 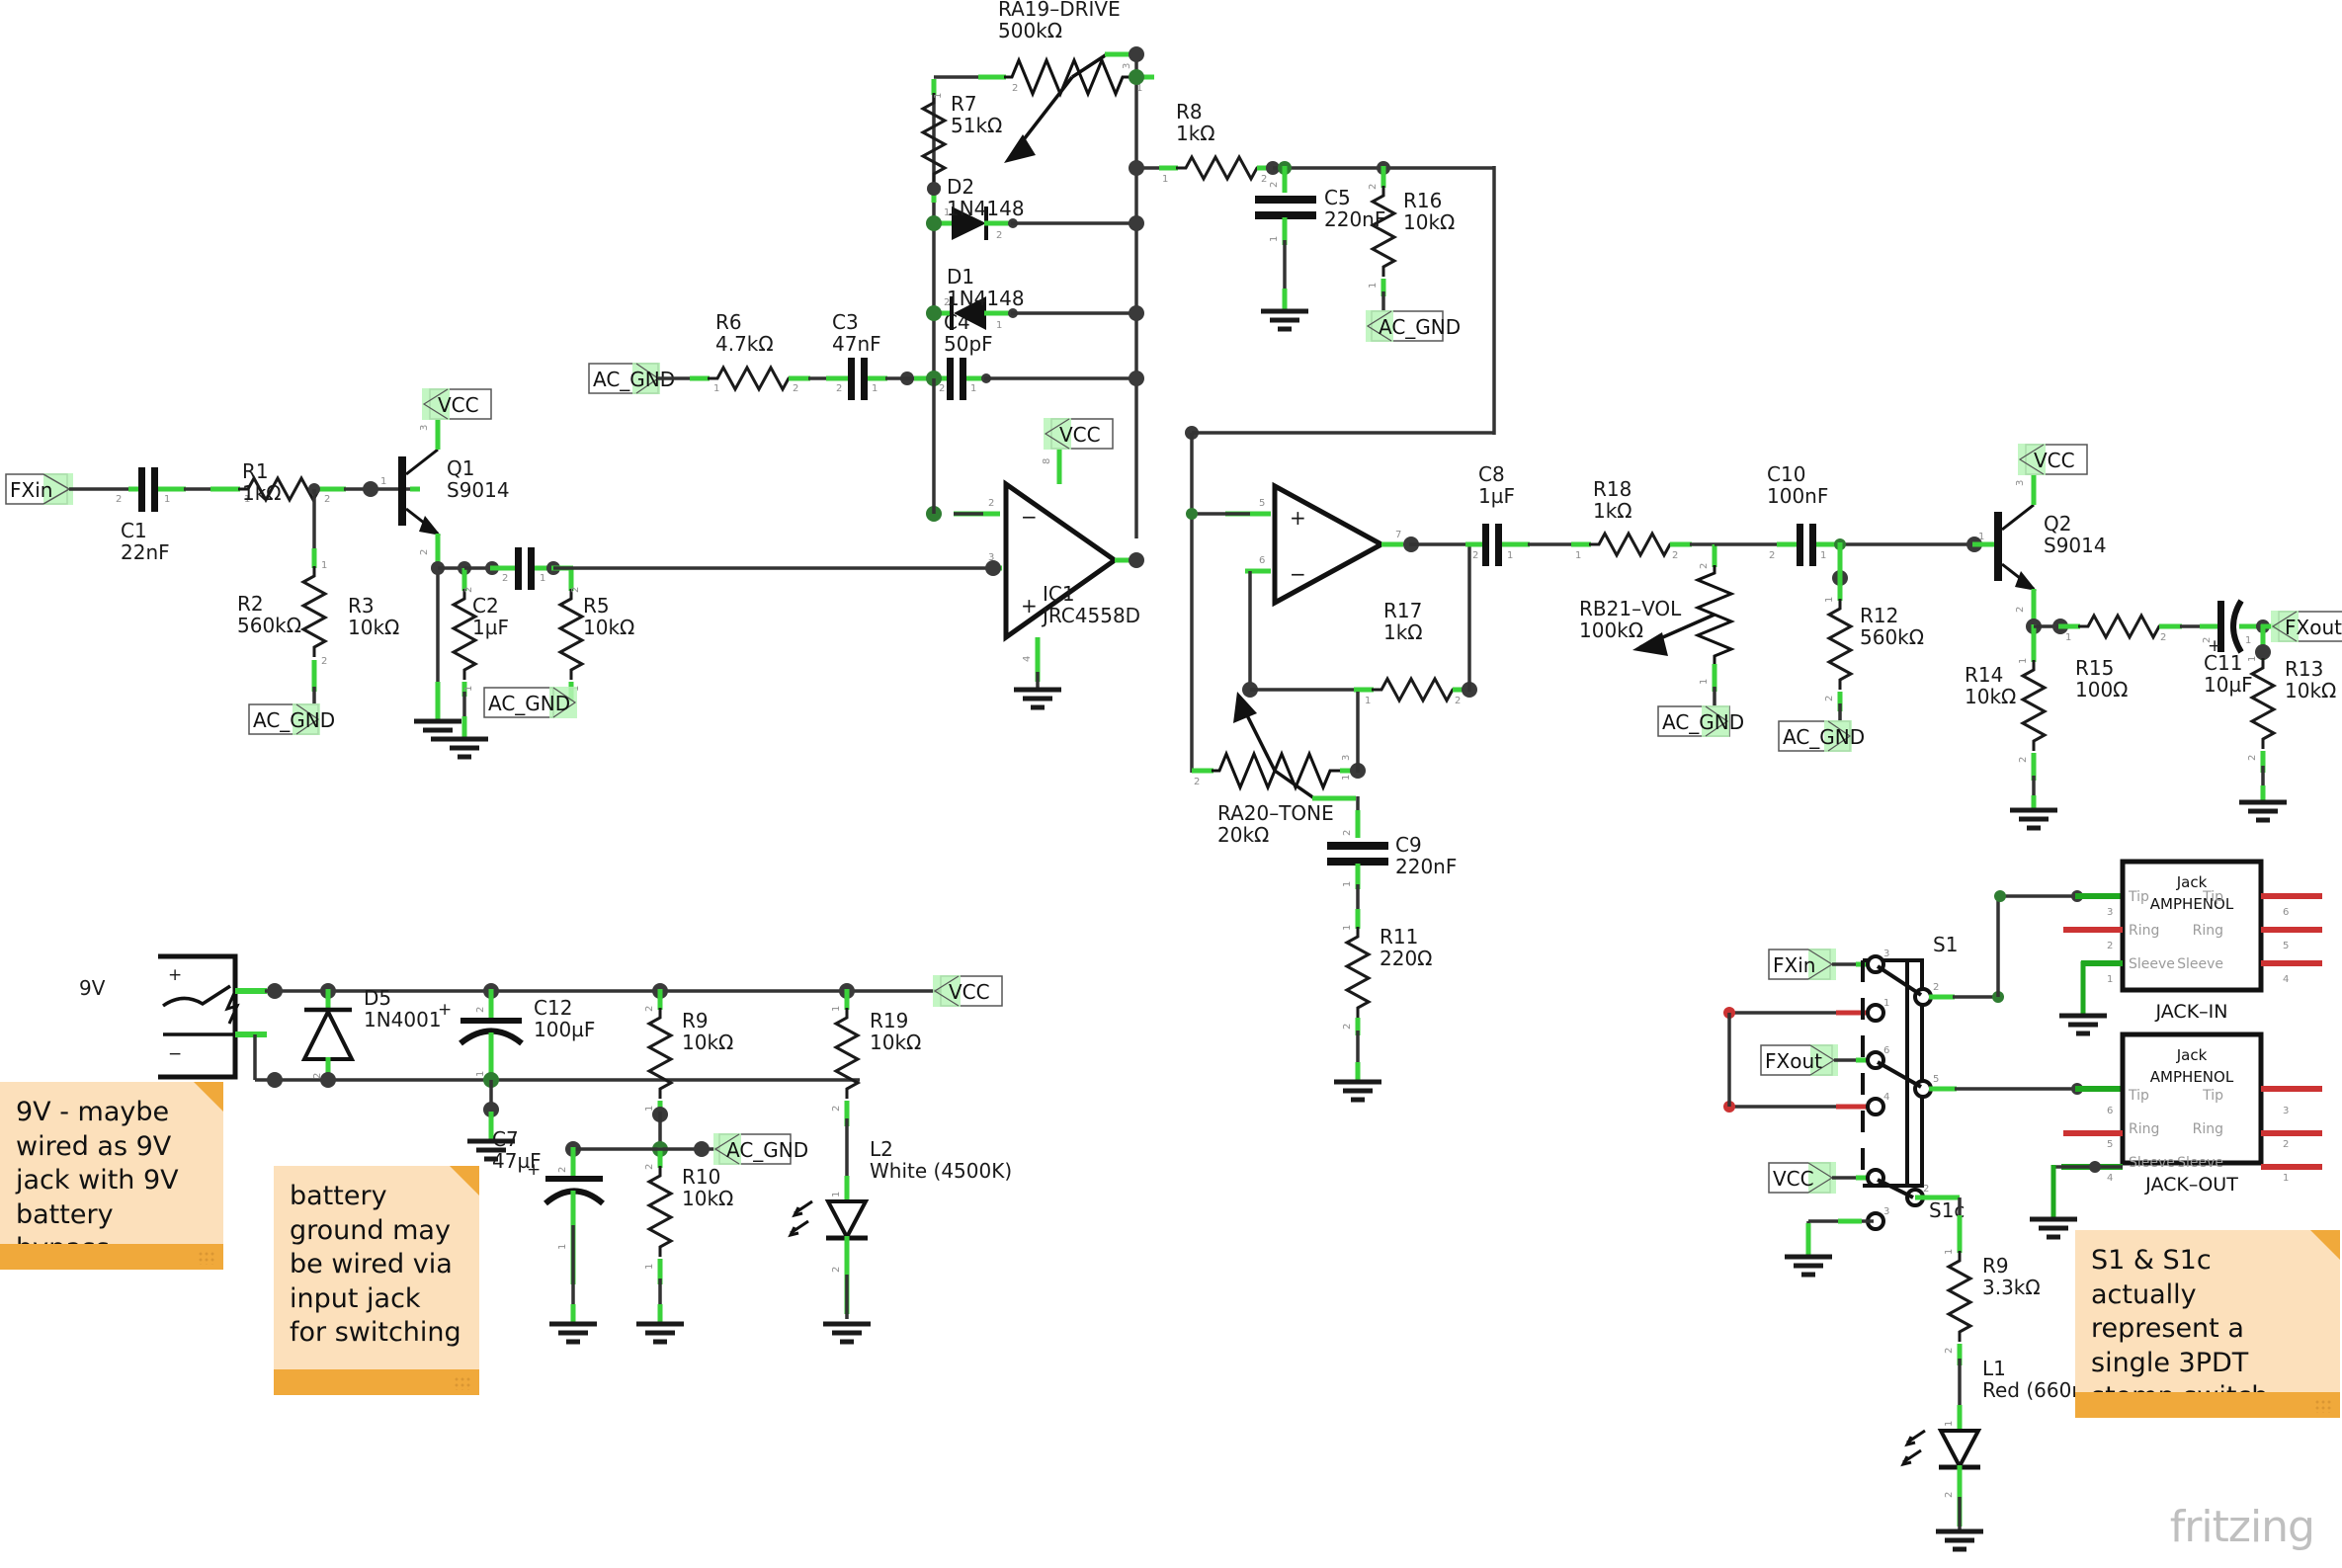 What do you see at coordinates (1079, 434) in the screenshot?
I see `net-label-vcc-ic1: VCC` at bounding box center [1079, 434].